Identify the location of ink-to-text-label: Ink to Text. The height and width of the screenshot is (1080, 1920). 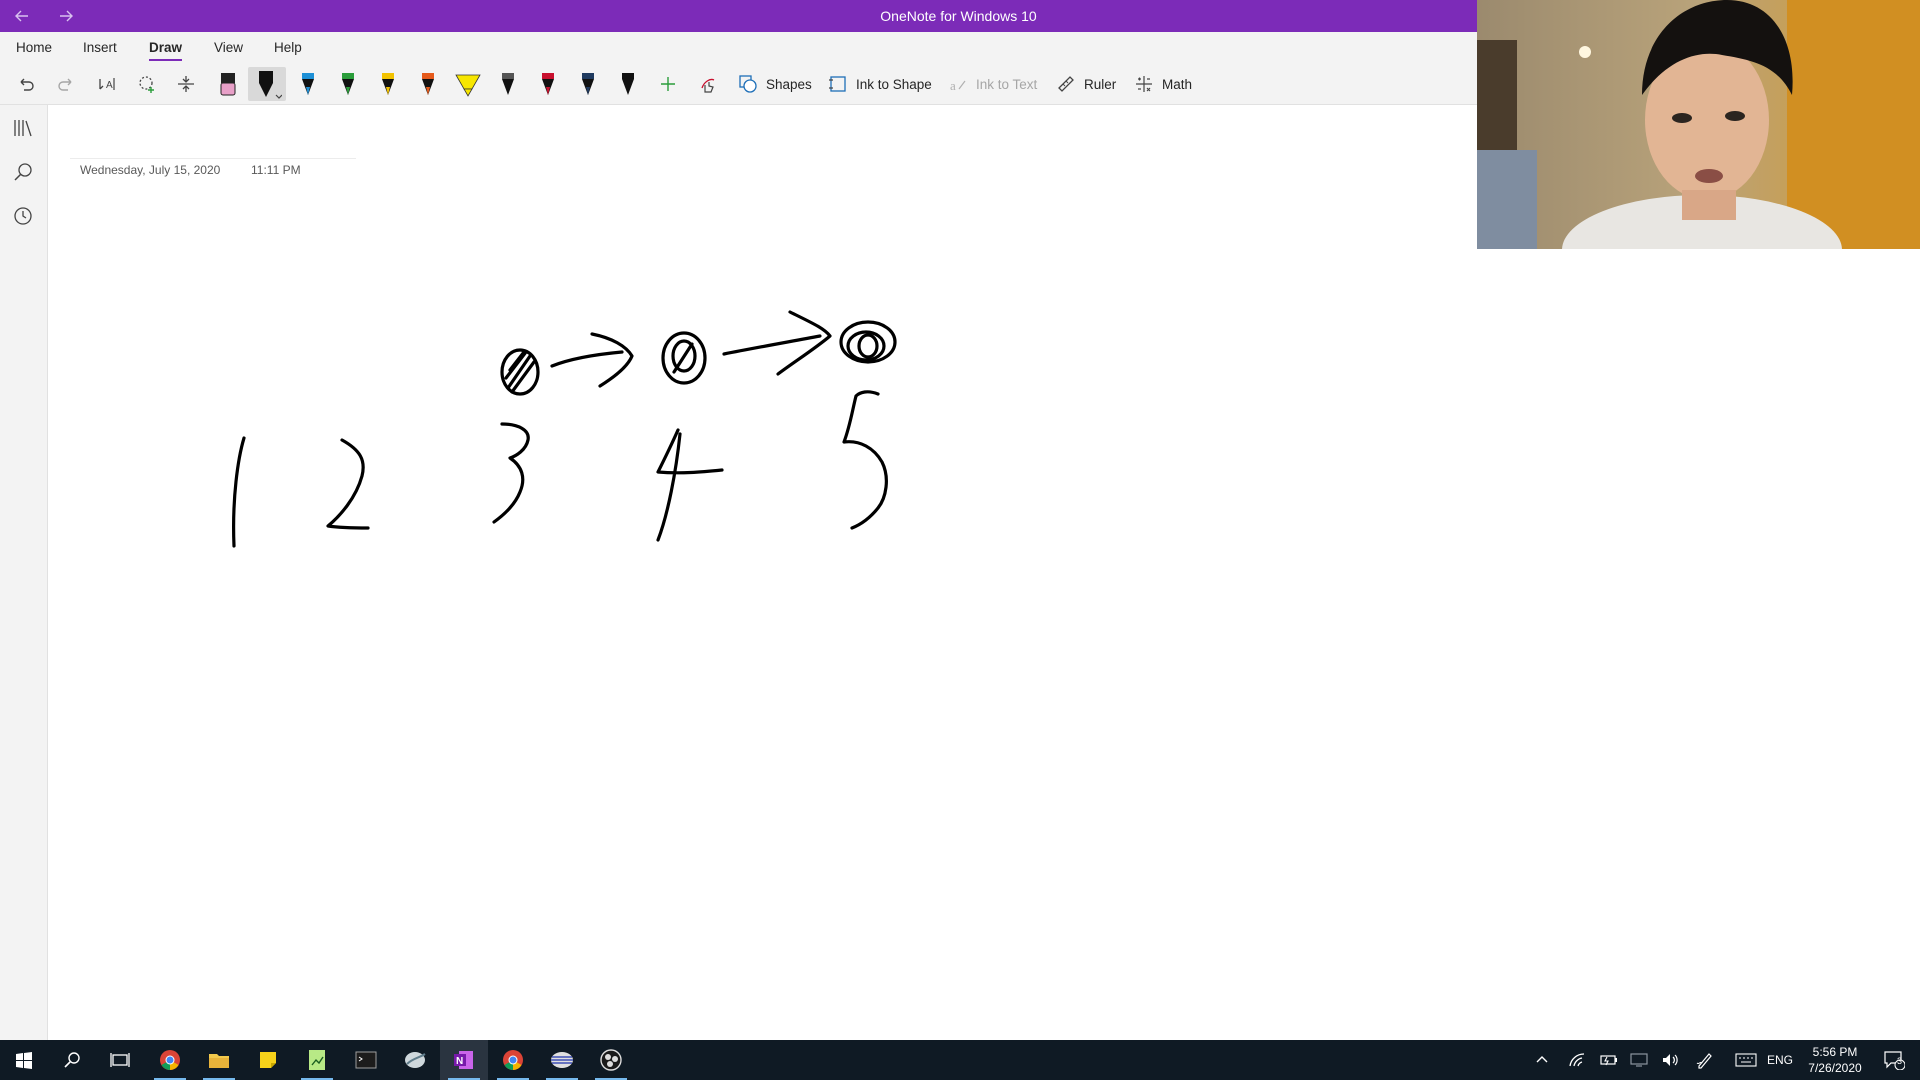
(1007, 84).